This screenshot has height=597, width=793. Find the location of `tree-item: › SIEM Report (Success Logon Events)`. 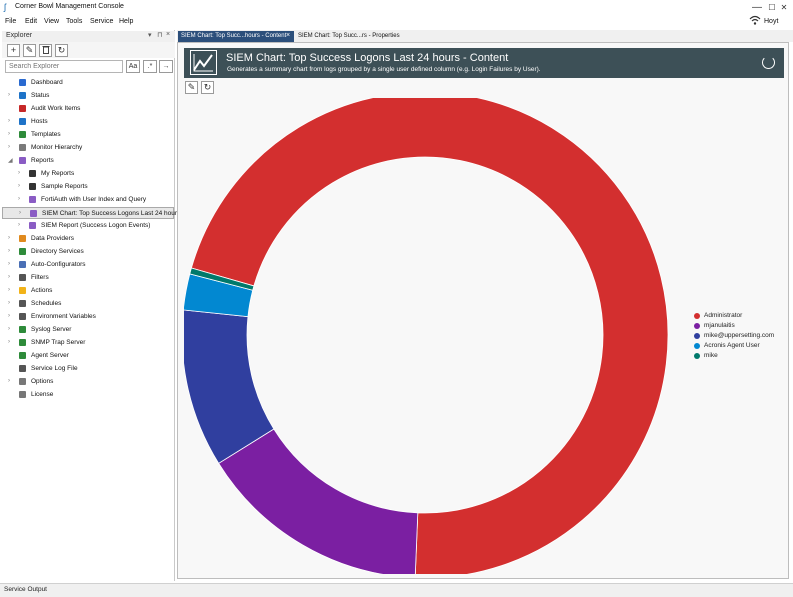

tree-item: › SIEM Report (Success Logon Events) is located at coordinates (88, 226).